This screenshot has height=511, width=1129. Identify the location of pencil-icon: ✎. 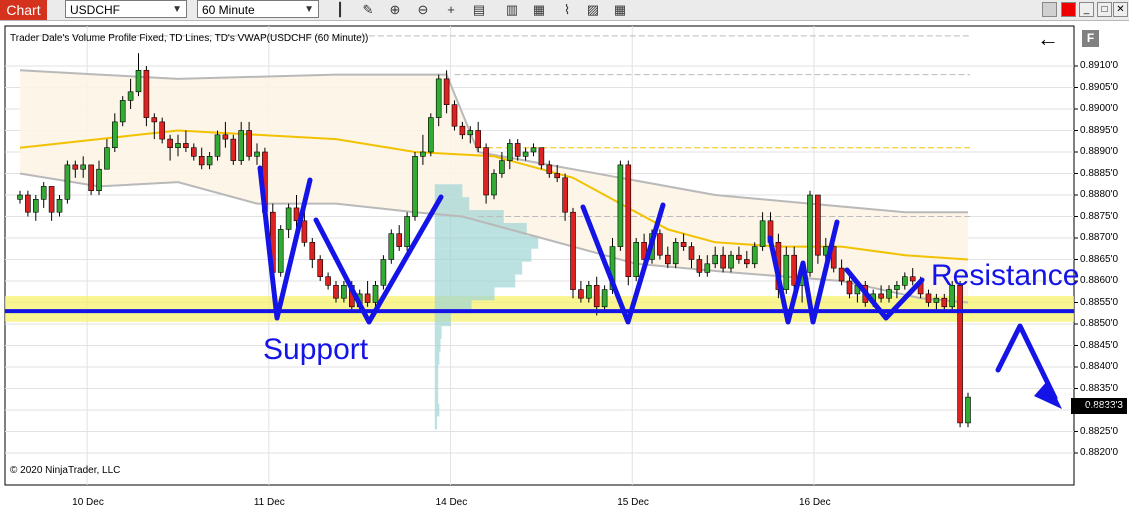
(368, 10).